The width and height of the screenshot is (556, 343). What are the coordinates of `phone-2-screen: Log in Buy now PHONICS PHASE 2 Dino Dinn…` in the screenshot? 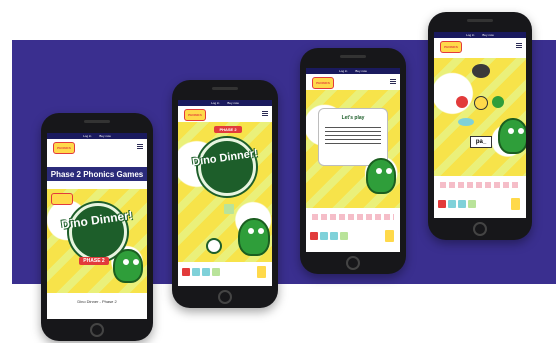 It's located at (225, 193).